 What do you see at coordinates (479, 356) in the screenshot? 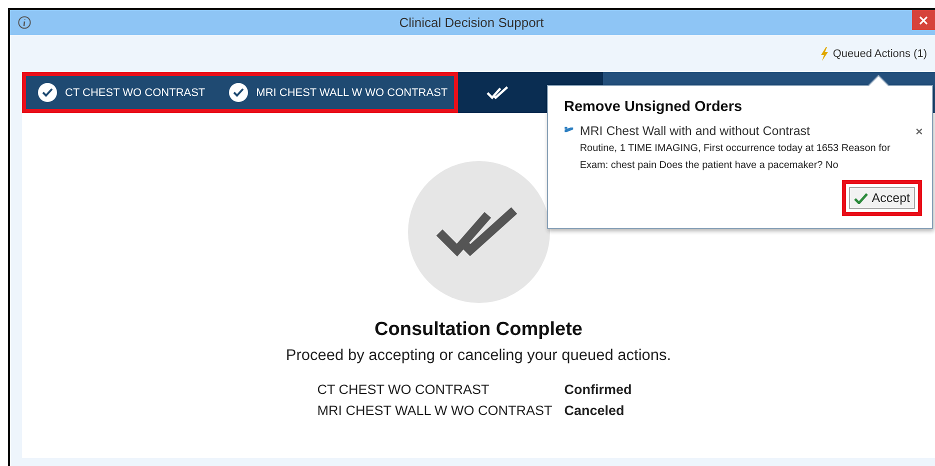
I see `summary-message: Proceed by accepting or canceling your queued actions.` at bounding box center [479, 356].